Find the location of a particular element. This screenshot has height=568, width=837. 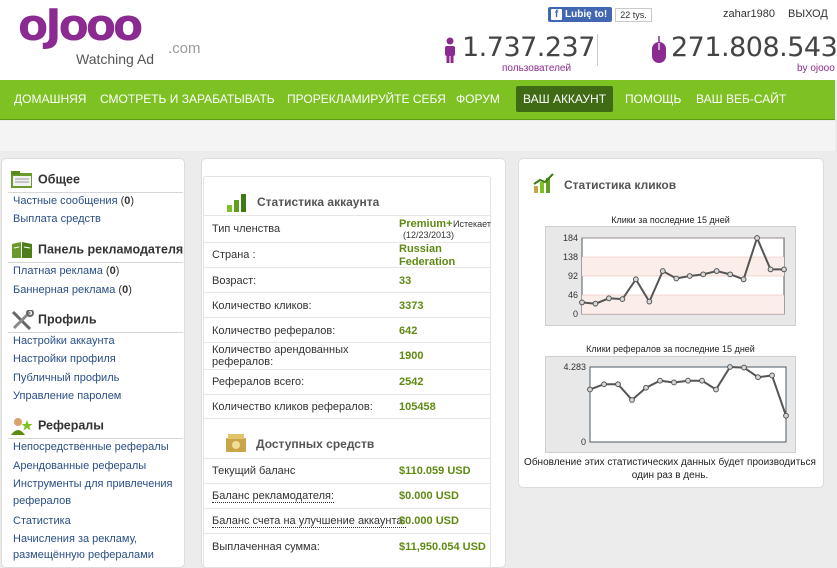

facebook-icon: f is located at coordinates (556, 14).